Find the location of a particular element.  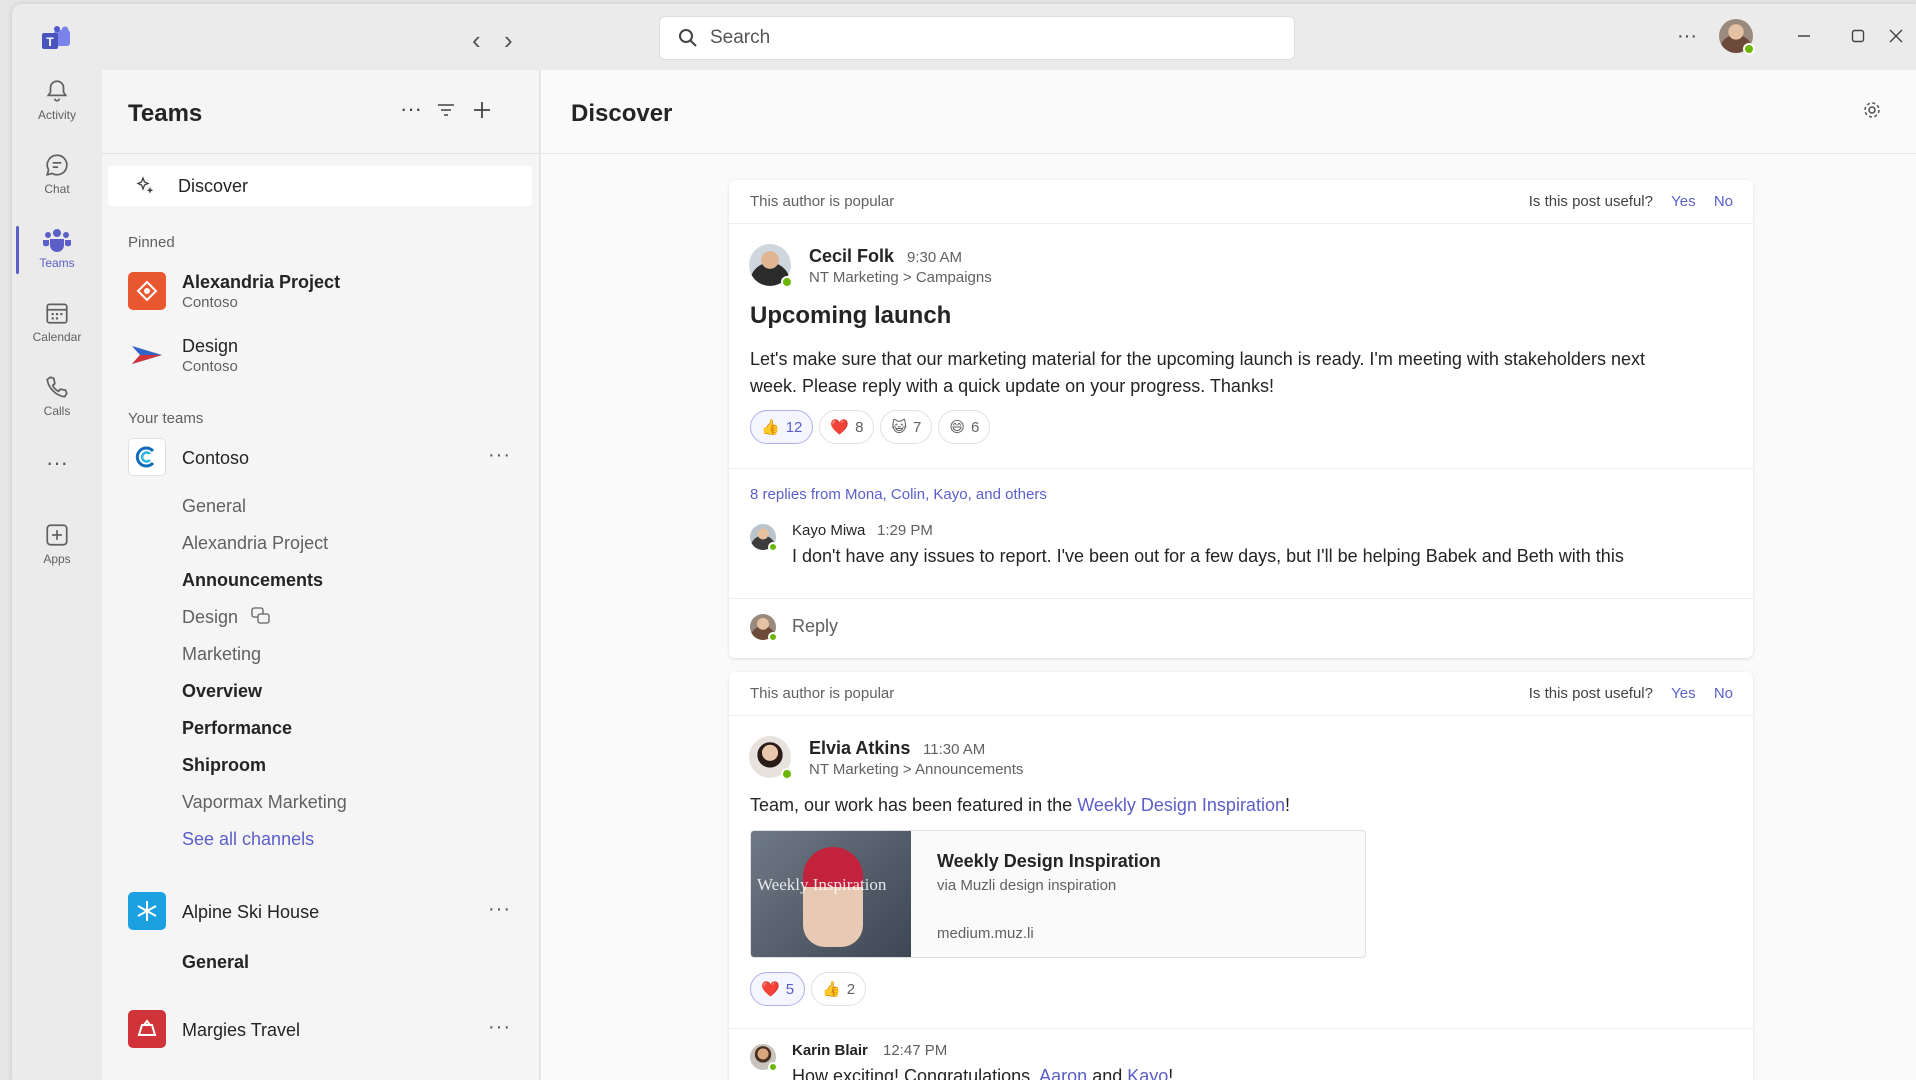

search-icon is located at coordinates (688, 38).